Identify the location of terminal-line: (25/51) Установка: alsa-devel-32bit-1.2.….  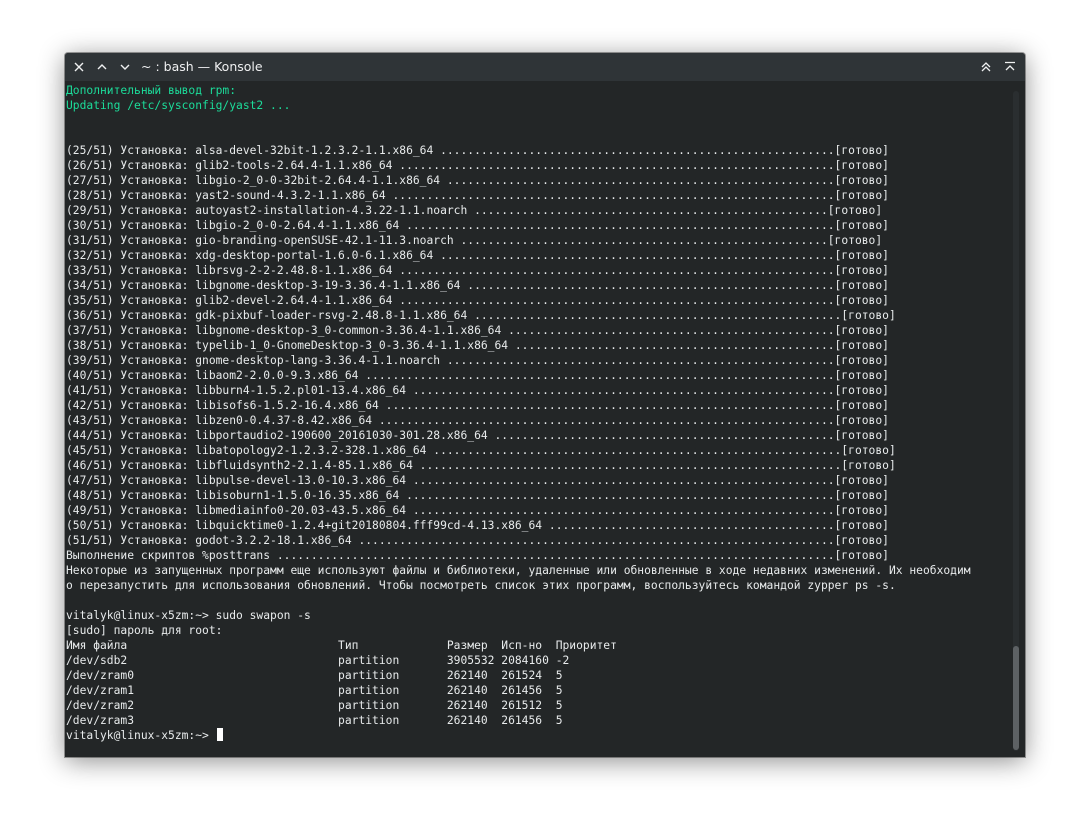
(477, 150).